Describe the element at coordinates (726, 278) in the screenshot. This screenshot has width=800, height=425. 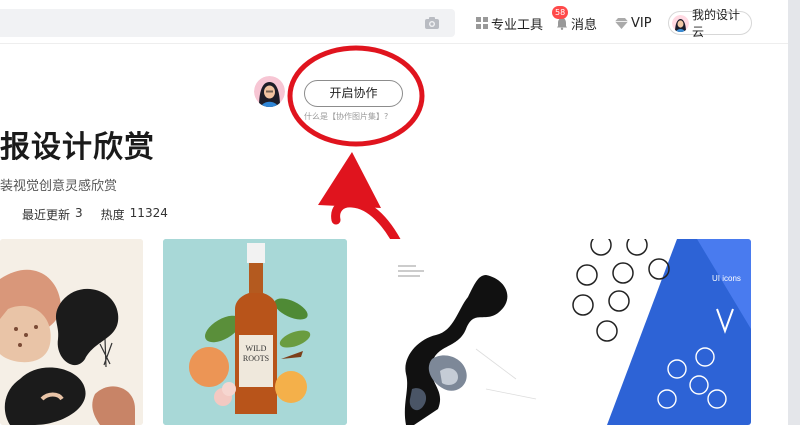
I see `ui-icons-label: UI icons` at that location.